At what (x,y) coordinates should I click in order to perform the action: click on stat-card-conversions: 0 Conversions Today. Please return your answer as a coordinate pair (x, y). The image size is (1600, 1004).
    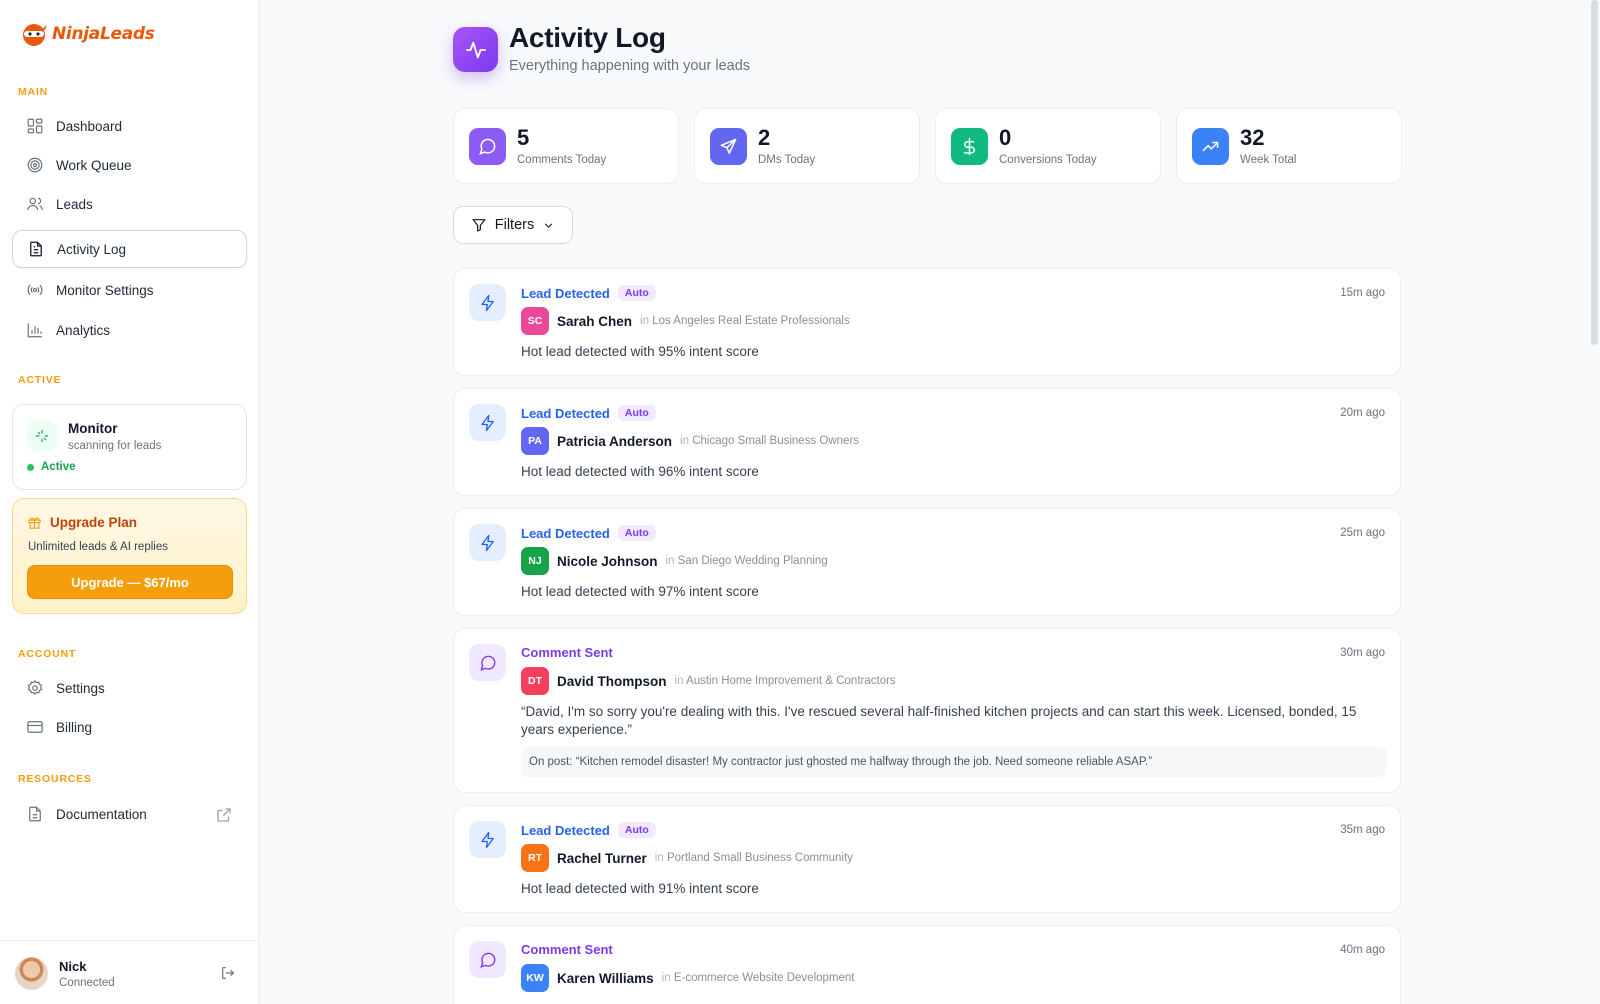
    Looking at the image, I should click on (1048, 146).